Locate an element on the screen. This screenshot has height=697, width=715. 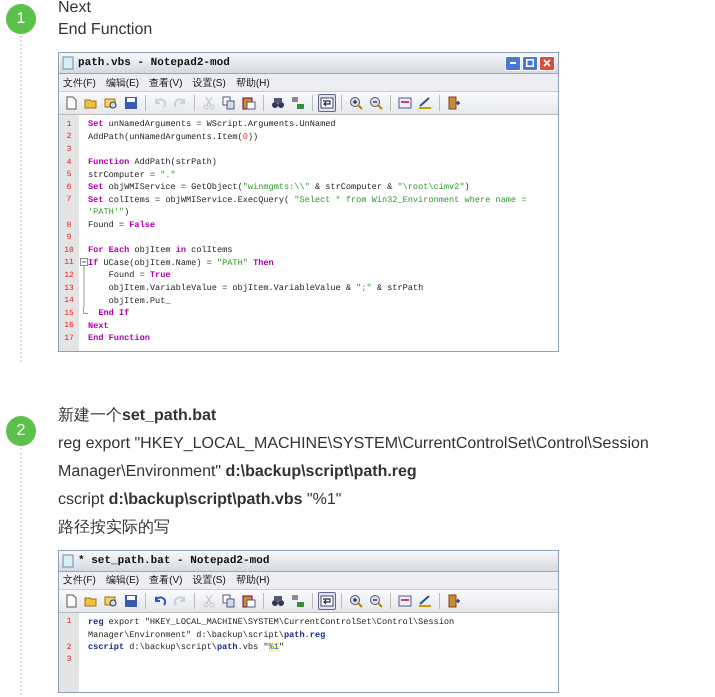
fold-toggle-icon is located at coordinates (84, 263).